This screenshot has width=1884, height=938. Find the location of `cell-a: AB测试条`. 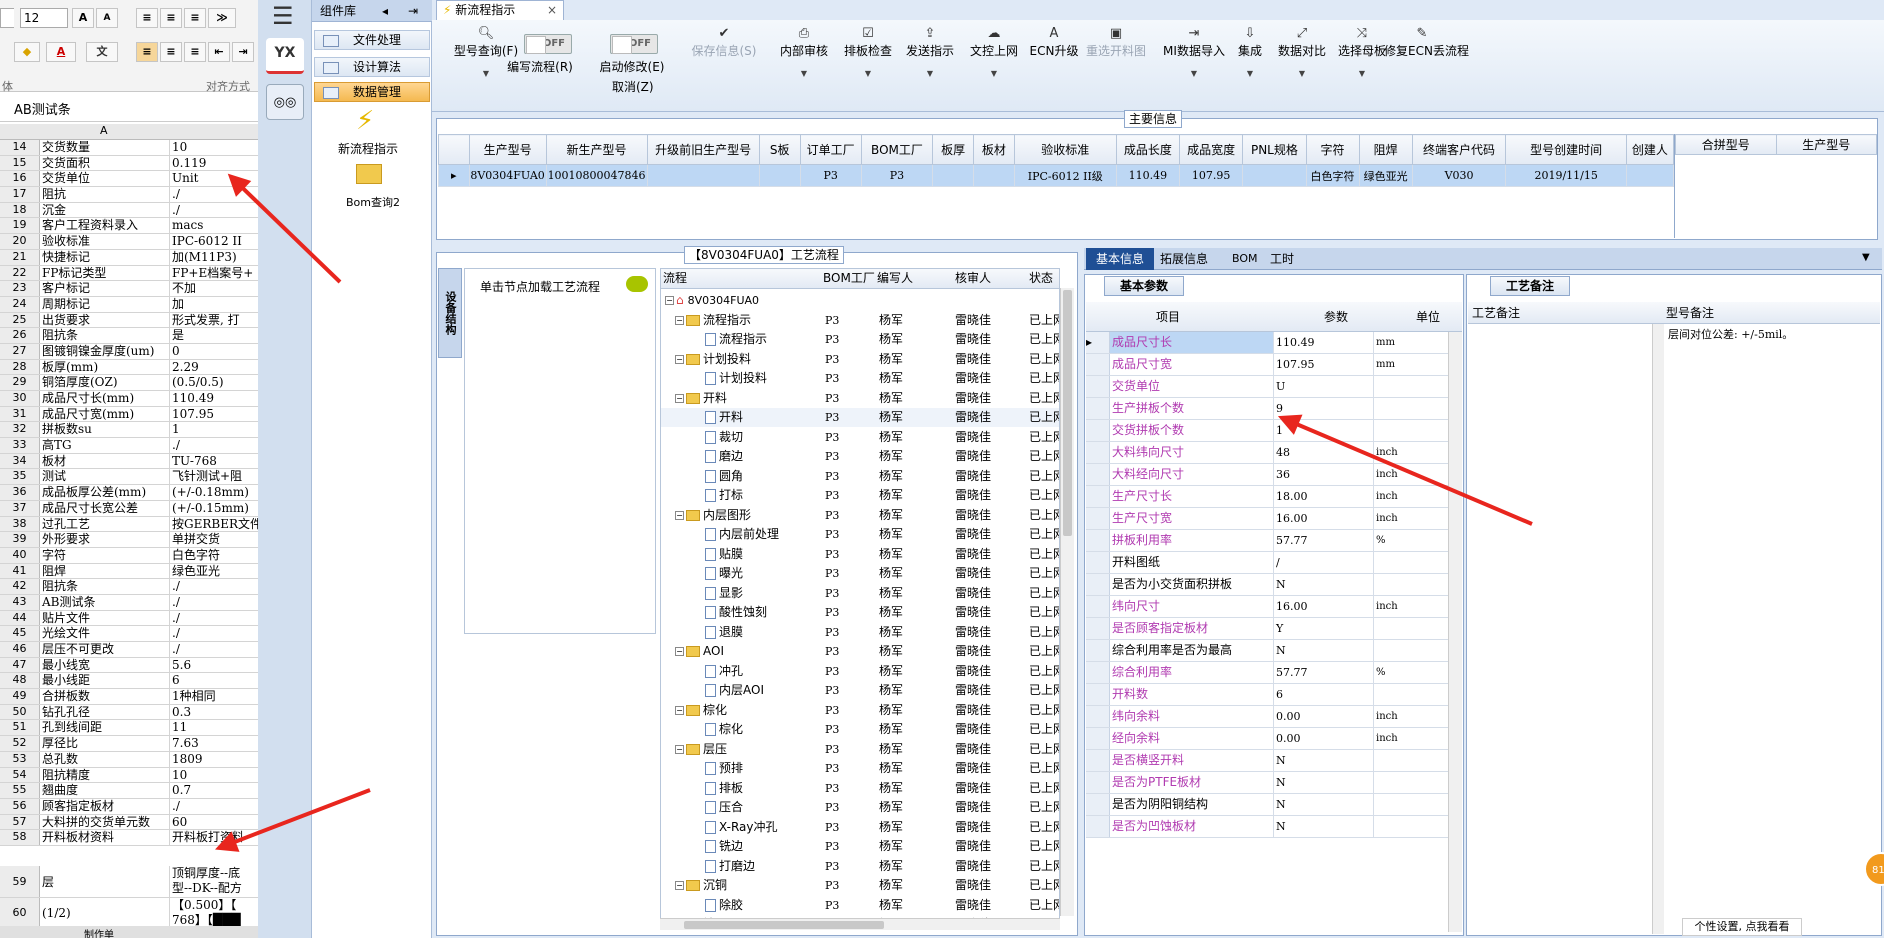

cell-a: AB测试条 is located at coordinates (105, 602).